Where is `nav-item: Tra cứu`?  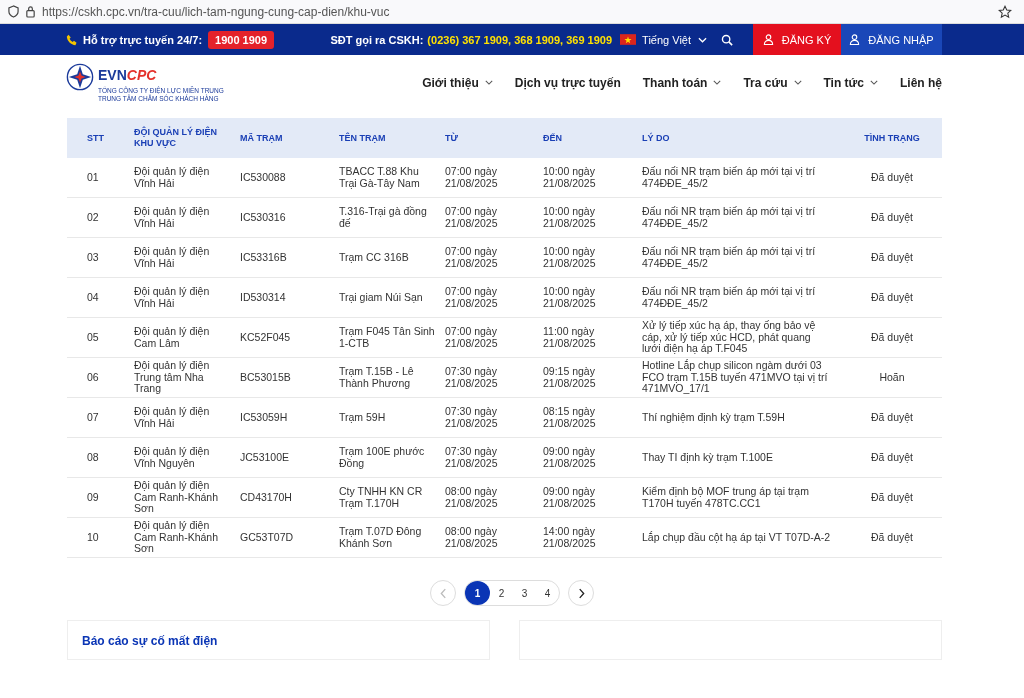
nav-item: Tra cứu is located at coordinates (772, 82).